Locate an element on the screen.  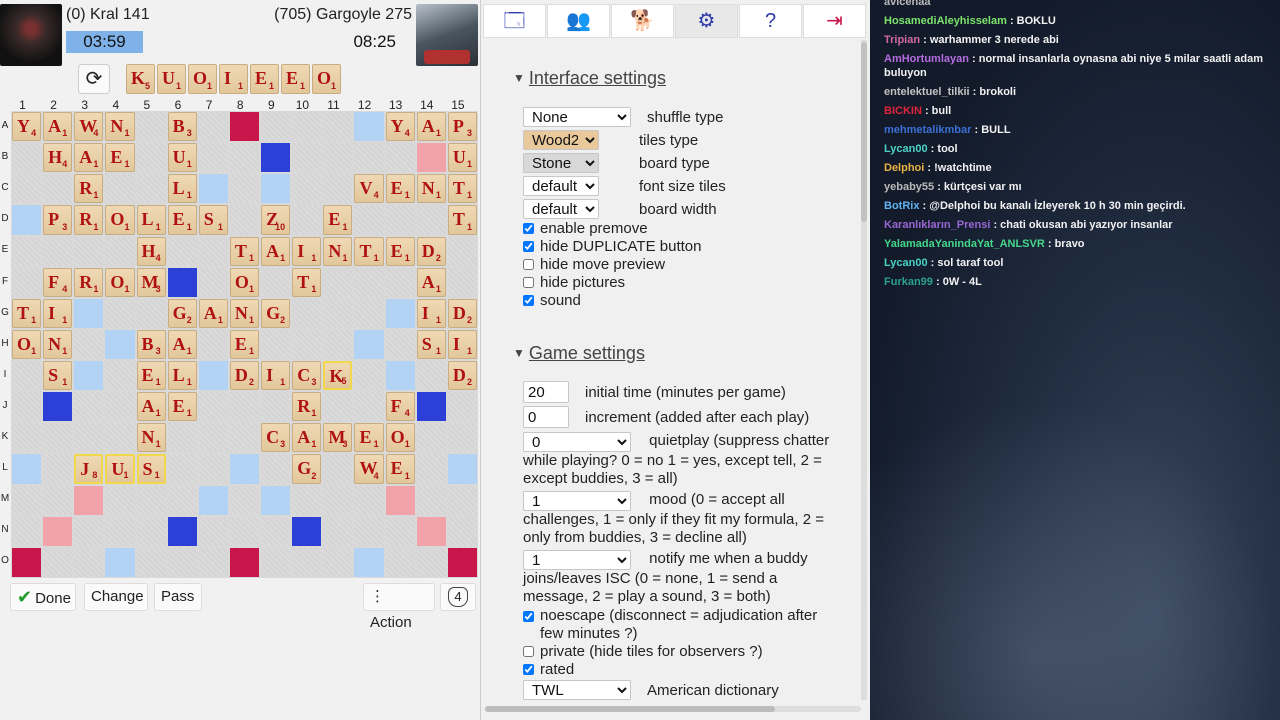
letter-tile: G2 is located at coordinates (307, 469).